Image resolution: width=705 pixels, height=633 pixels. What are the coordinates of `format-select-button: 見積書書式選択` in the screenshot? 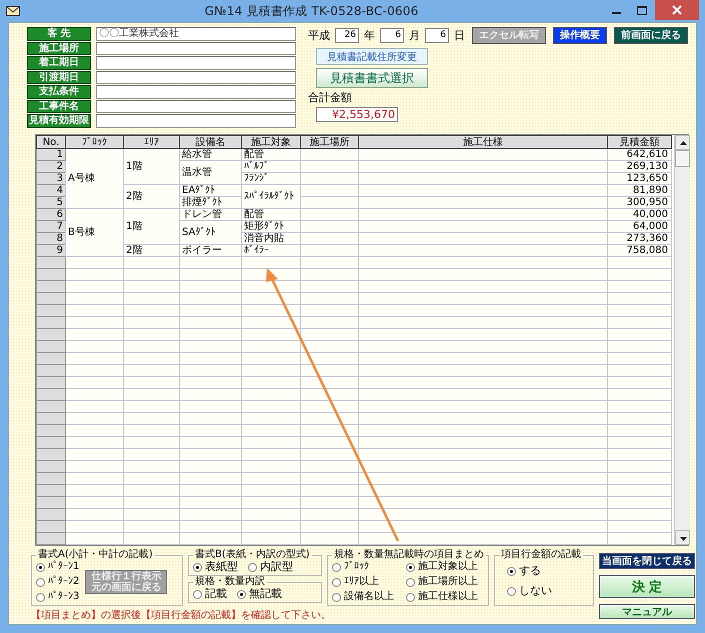 It's located at (372, 78).